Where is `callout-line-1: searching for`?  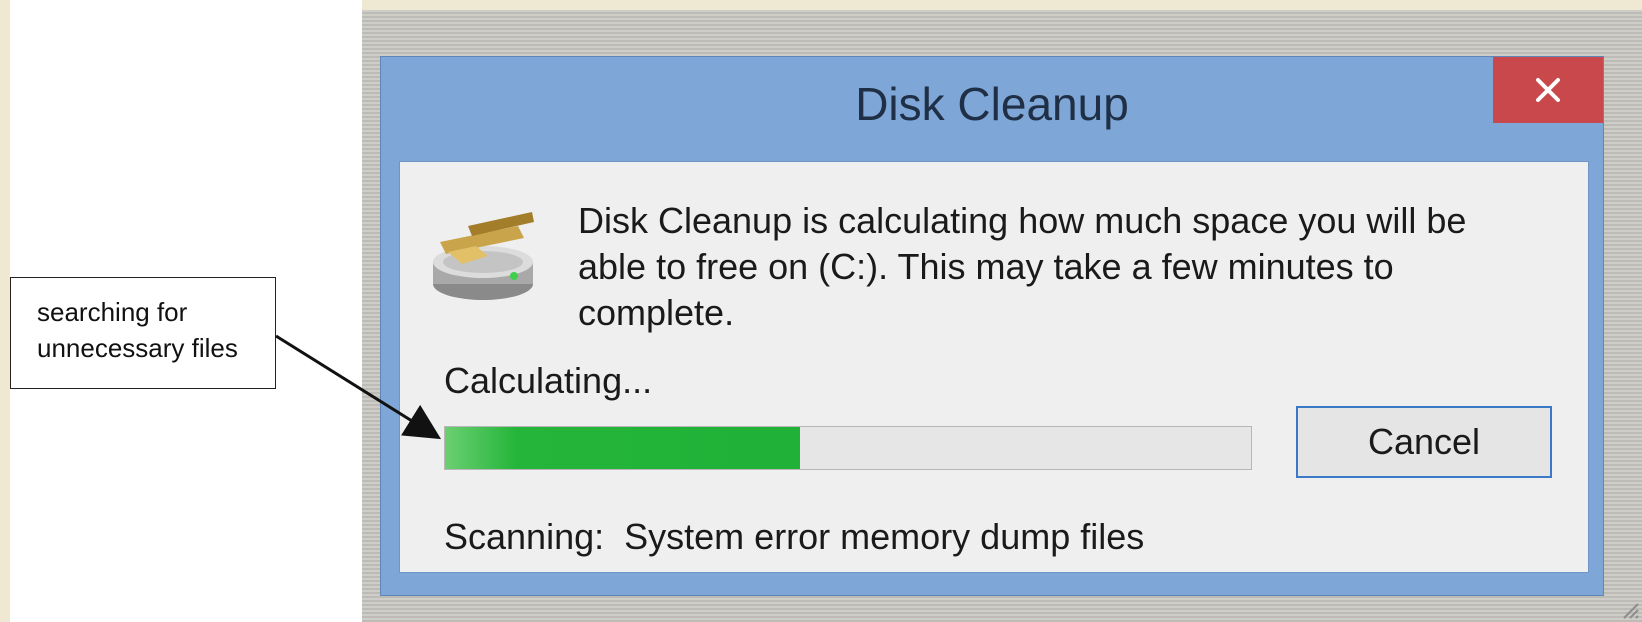
callout-line-1: searching for is located at coordinates (112, 312).